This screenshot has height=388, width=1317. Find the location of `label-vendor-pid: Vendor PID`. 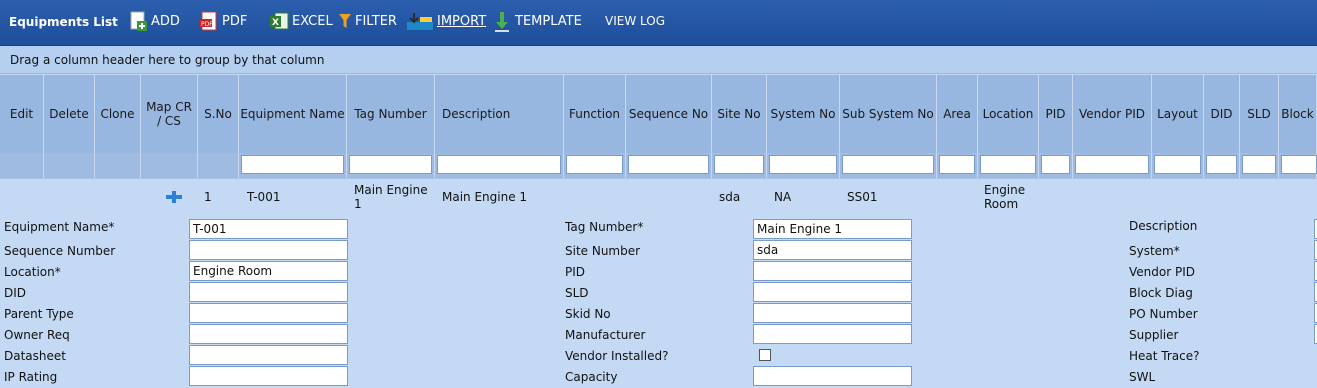

label-vendor-pid: Vendor PID is located at coordinates (1162, 272).